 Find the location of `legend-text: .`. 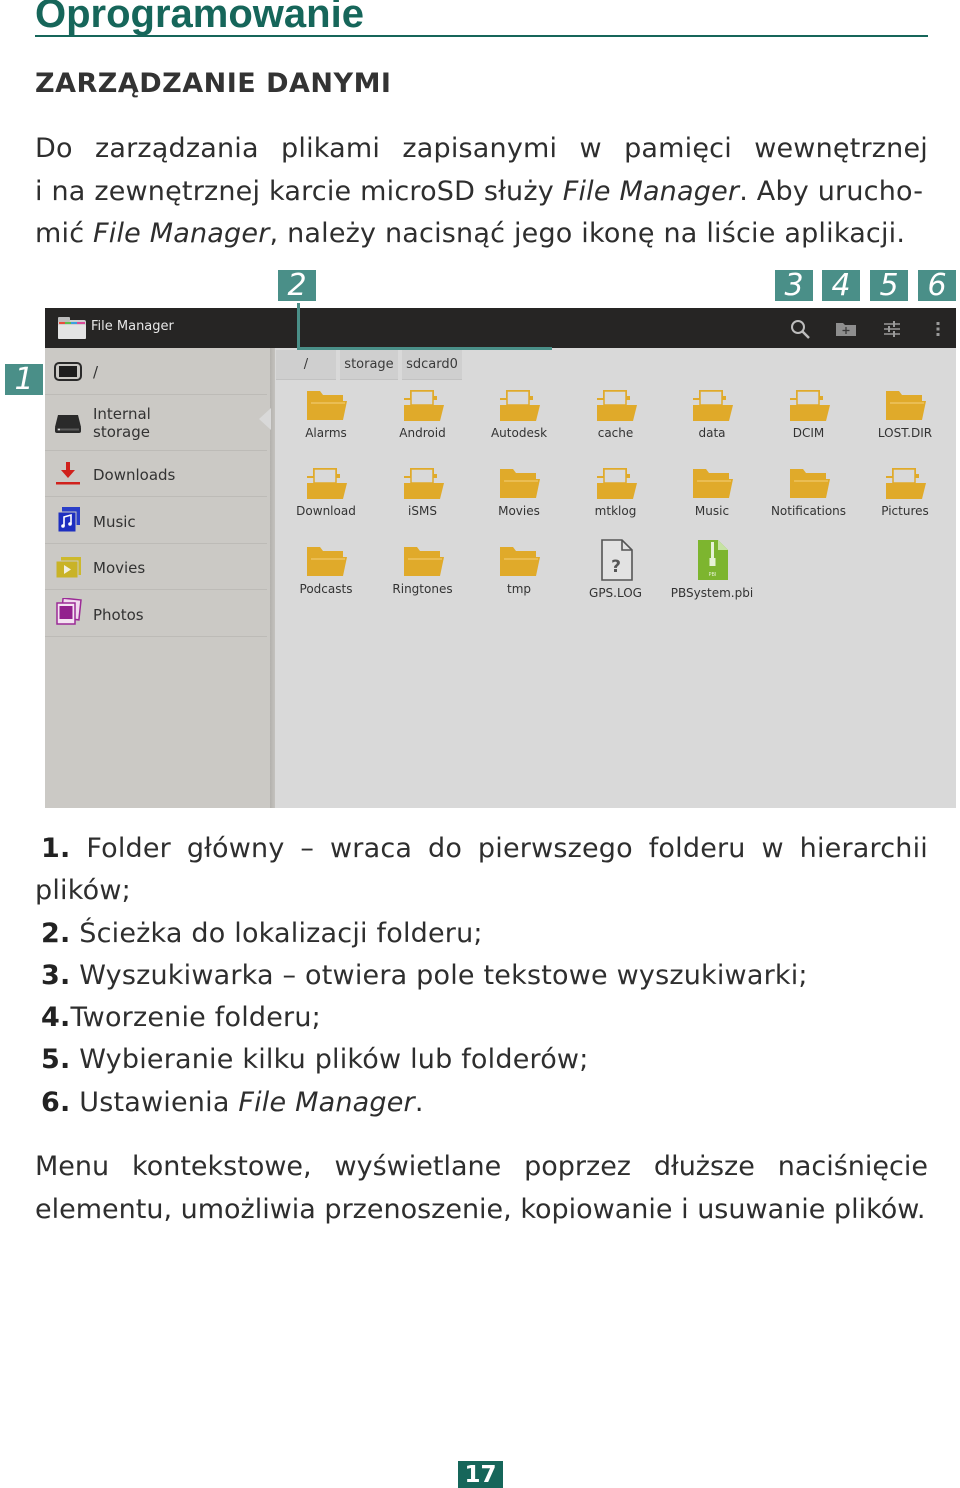

legend-text: . is located at coordinates (419, 1102).